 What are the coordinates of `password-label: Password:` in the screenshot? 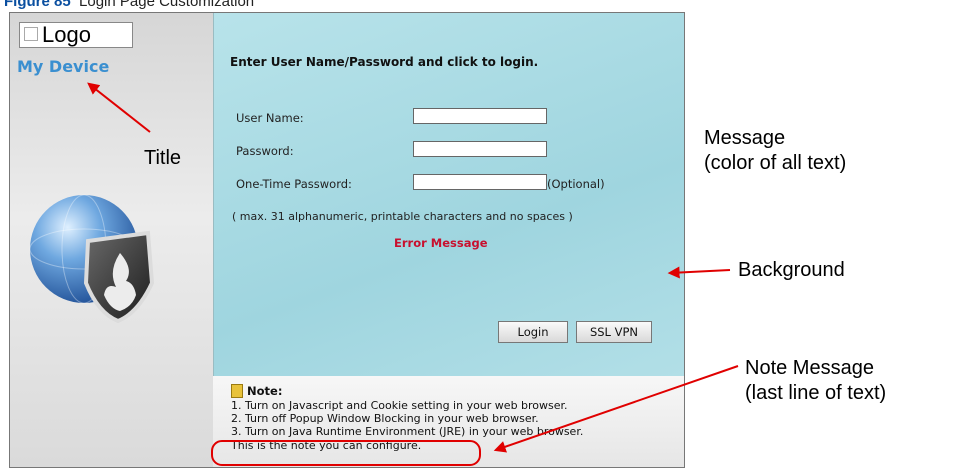 It's located at (265, 151).